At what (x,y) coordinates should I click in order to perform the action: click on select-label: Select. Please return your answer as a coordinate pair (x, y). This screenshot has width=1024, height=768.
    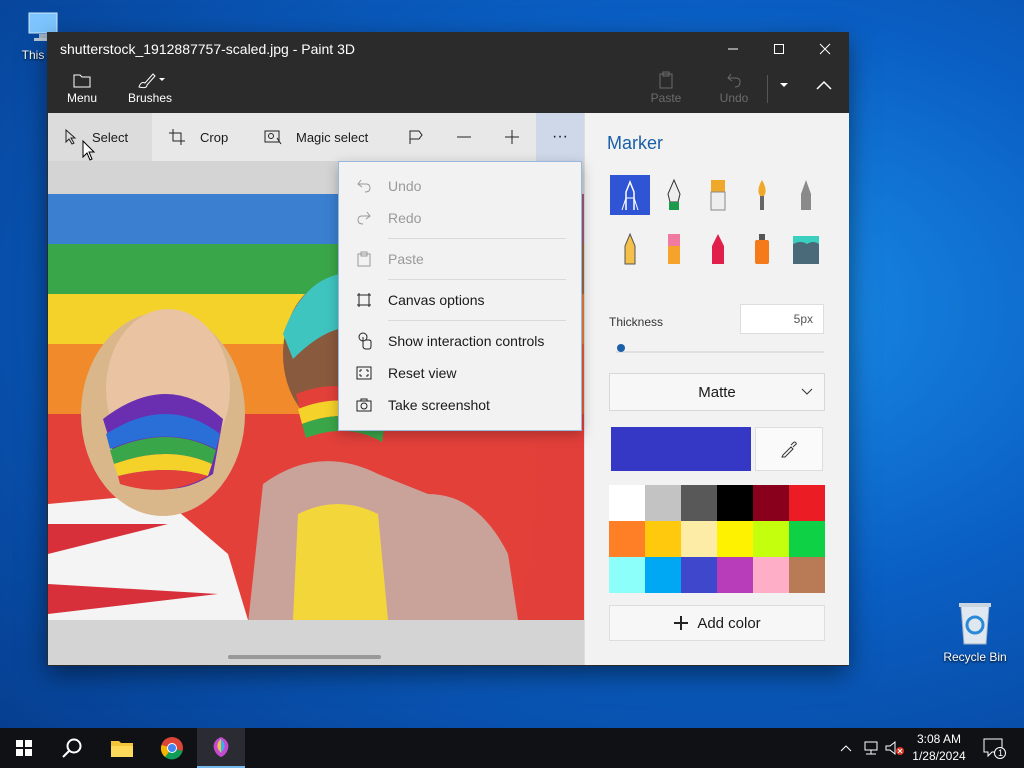
    Looking at the image, I should click on (110, 137).